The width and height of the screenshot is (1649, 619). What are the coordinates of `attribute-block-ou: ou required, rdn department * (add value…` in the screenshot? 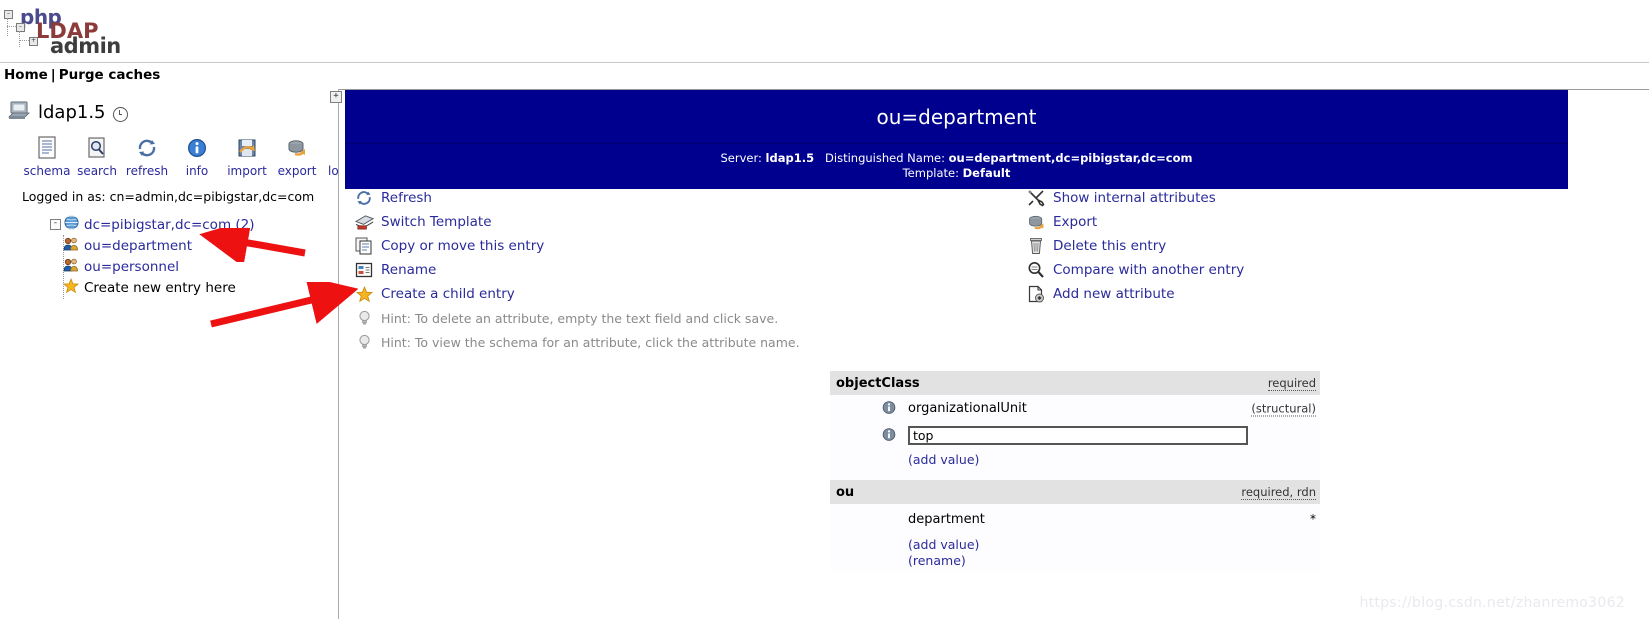 It's located at (1075, 525).